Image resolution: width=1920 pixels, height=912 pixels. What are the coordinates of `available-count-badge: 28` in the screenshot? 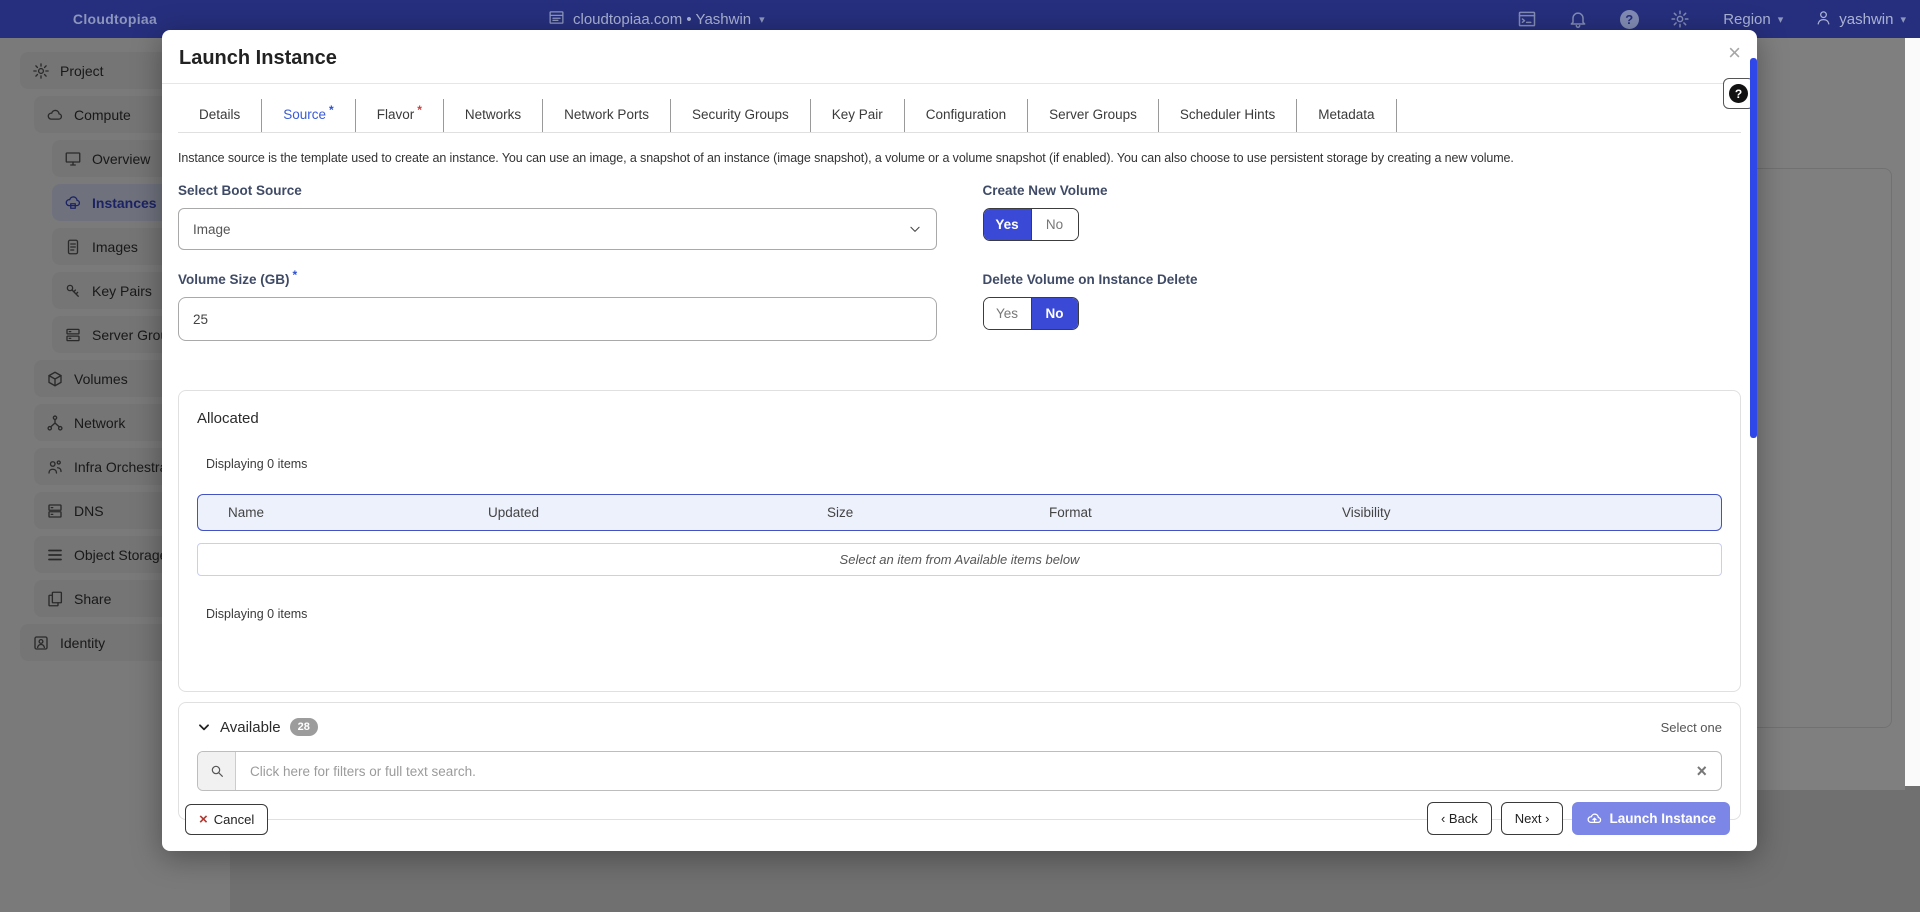 It's located at (303, 727).